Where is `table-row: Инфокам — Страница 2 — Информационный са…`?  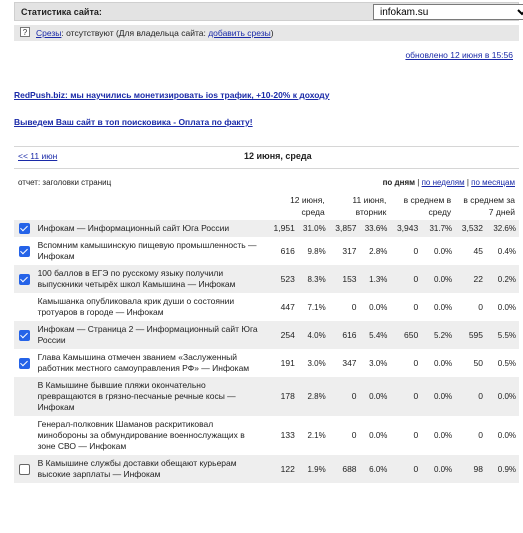 table-row: Инфокам — Страница 2 — Информационный са… is located at coordinates (266, 335).